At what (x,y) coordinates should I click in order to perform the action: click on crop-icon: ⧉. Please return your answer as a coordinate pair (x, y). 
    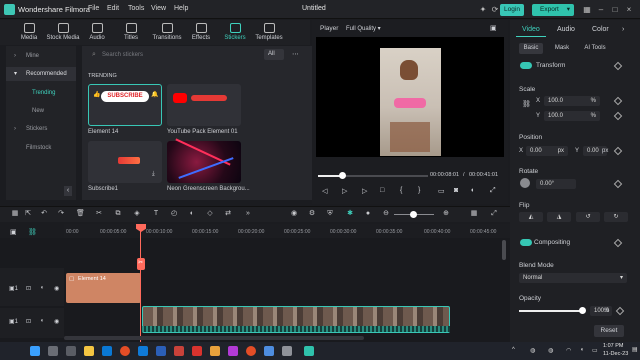
    Looking at the image, I should click on (118, 214).